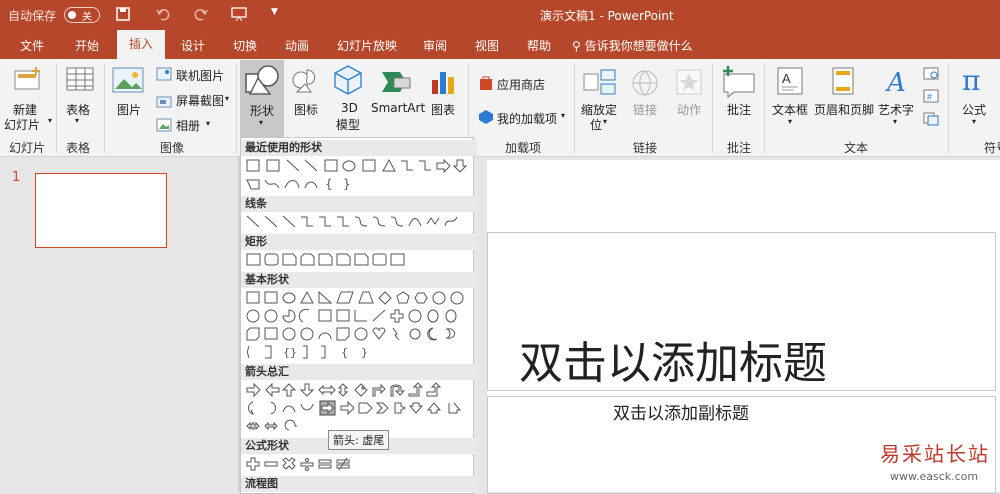  What do you see at coordinates (141, 44) in the screenshot?
I see `tab-insert: 插入` at bounding box center [141, 44].